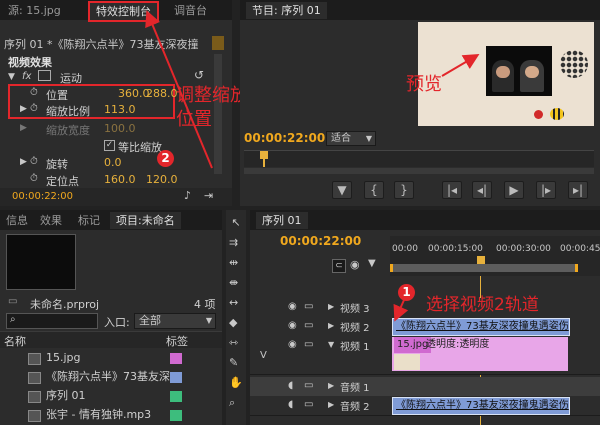 The width and height of the screenshot is (600, 425). What do you see at coordinates (401, 310) in the screenshot?
I see `arrow-to-track` at bounding box center [401, 310].